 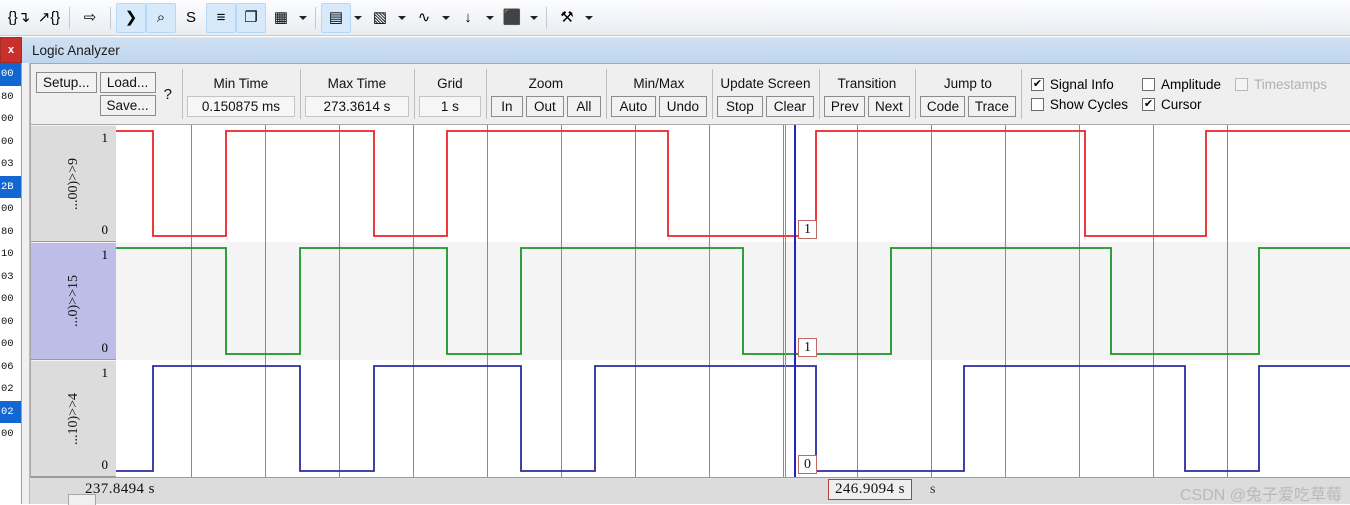 I want to click on minmax-undo-button: Undo, so click(x=682, y=106).